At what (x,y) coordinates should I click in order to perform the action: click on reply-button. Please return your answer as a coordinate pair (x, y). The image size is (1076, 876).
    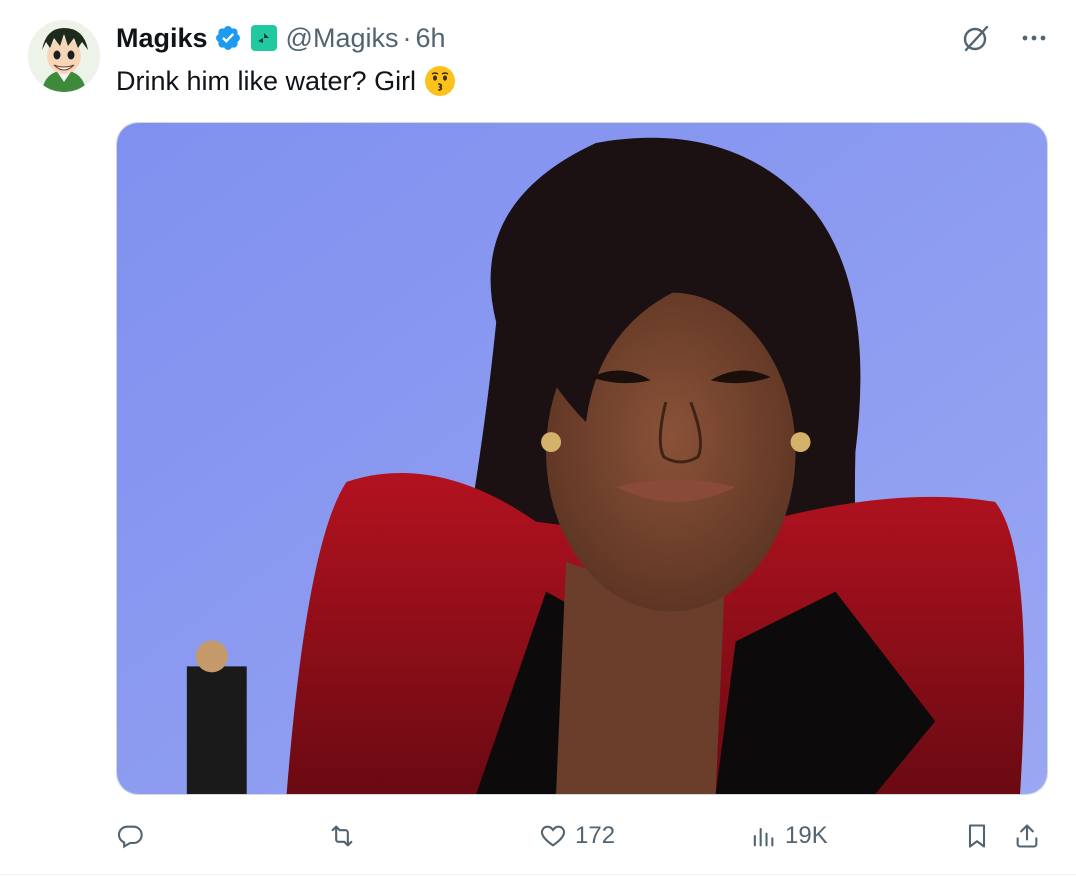
    Looking at the image, I should click on (134, 836).